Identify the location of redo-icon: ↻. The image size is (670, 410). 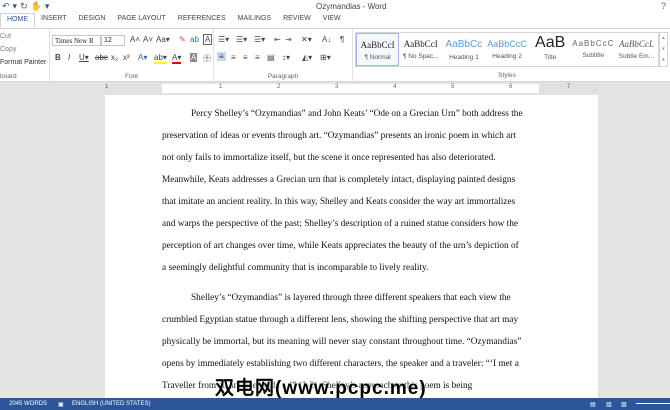
(25, 6).